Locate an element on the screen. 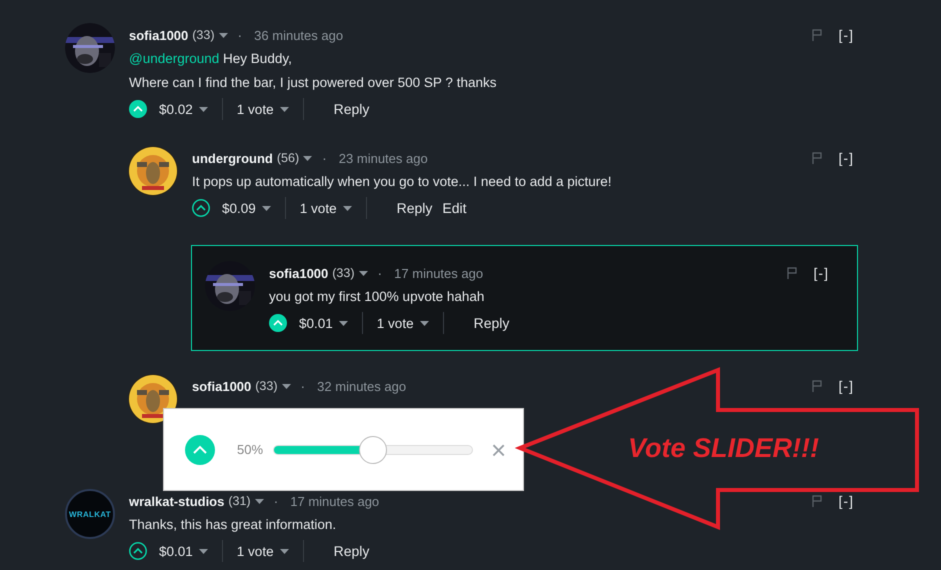  timestamp: 36 minutes ago is located at coordinates (299, 35).